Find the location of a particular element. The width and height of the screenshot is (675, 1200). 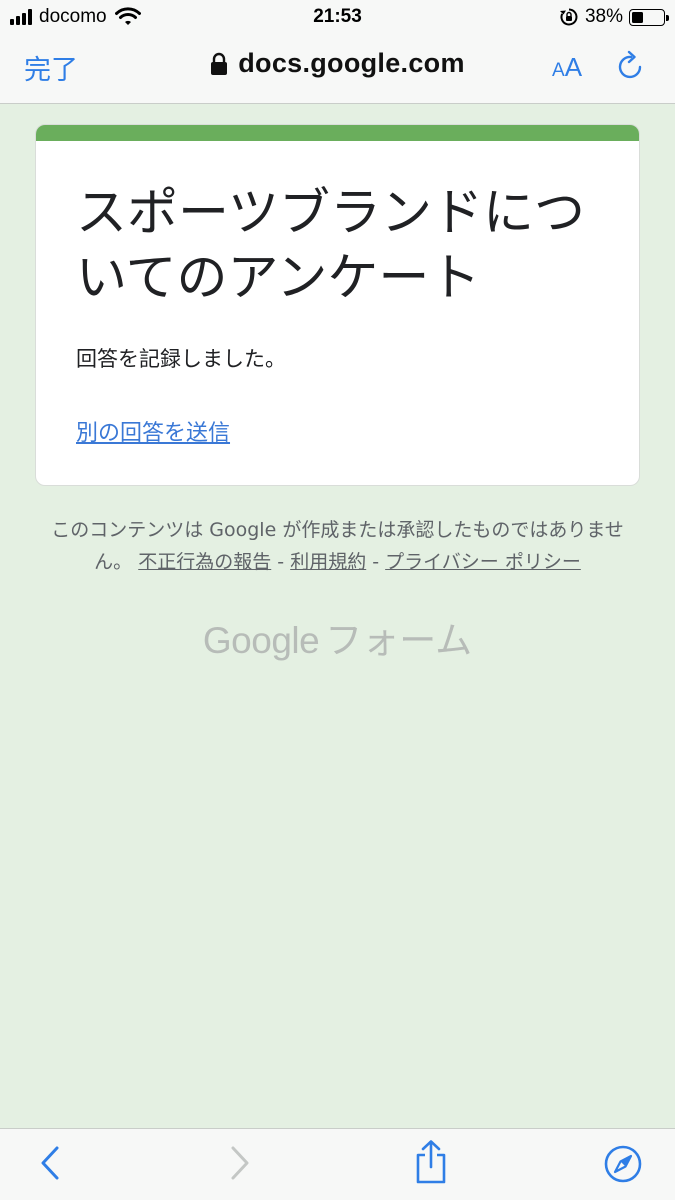

submit-another-response-link: 別の回答を送信 is located at coordinates (153, 431).